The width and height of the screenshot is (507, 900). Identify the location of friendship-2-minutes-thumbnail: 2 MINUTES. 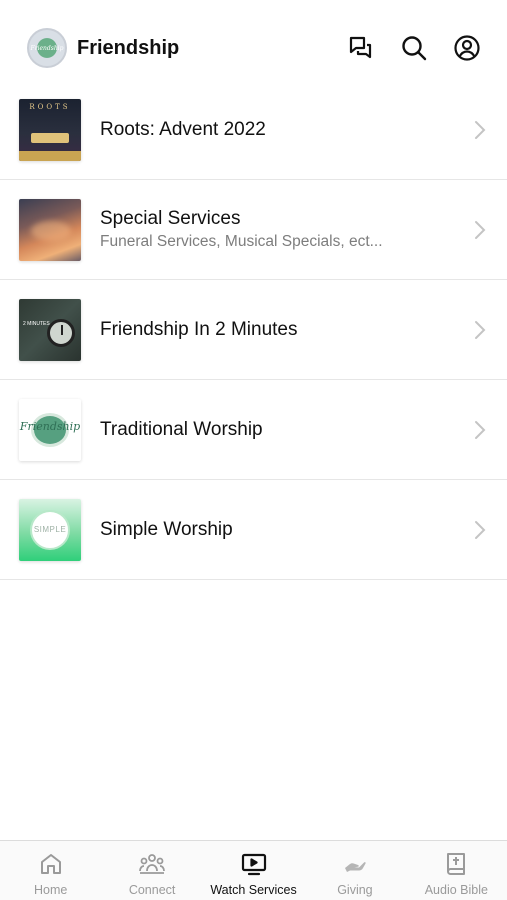
(50, 329).